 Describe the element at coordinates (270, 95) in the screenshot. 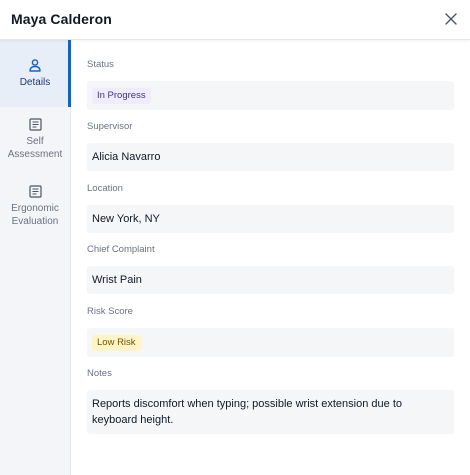

I see `status-value-box: In Progress` at that location.